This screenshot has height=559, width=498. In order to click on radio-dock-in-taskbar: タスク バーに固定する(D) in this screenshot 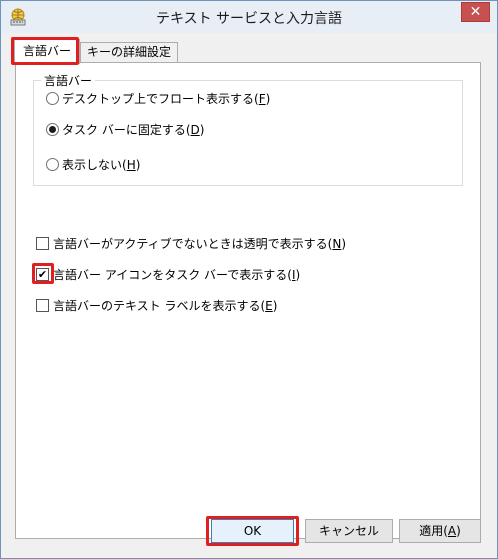, I will do `click(125, 130)`.